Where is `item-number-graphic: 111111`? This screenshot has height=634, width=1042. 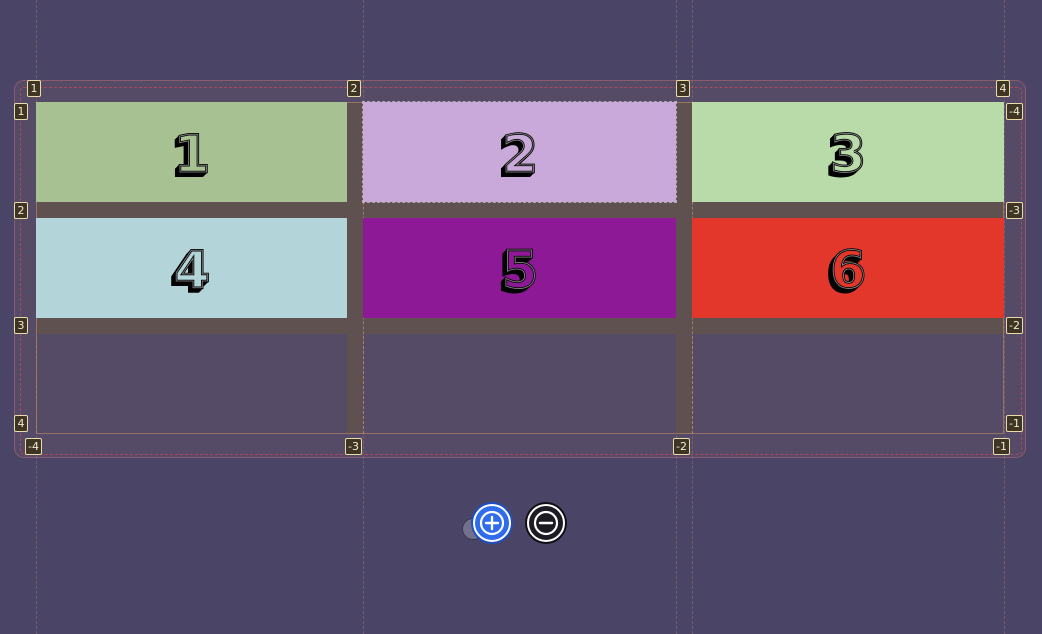
item-number-graphic: 111111 is located at coordinates (189, 157).